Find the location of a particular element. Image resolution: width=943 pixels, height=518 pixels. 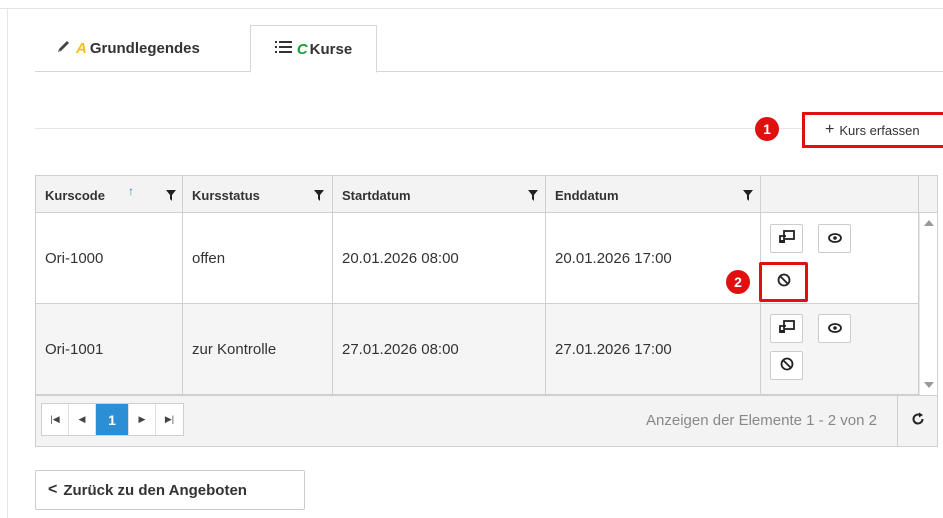

cell-enddatum: 27.01.2026 17:00 is located at coordinates (653, 349).